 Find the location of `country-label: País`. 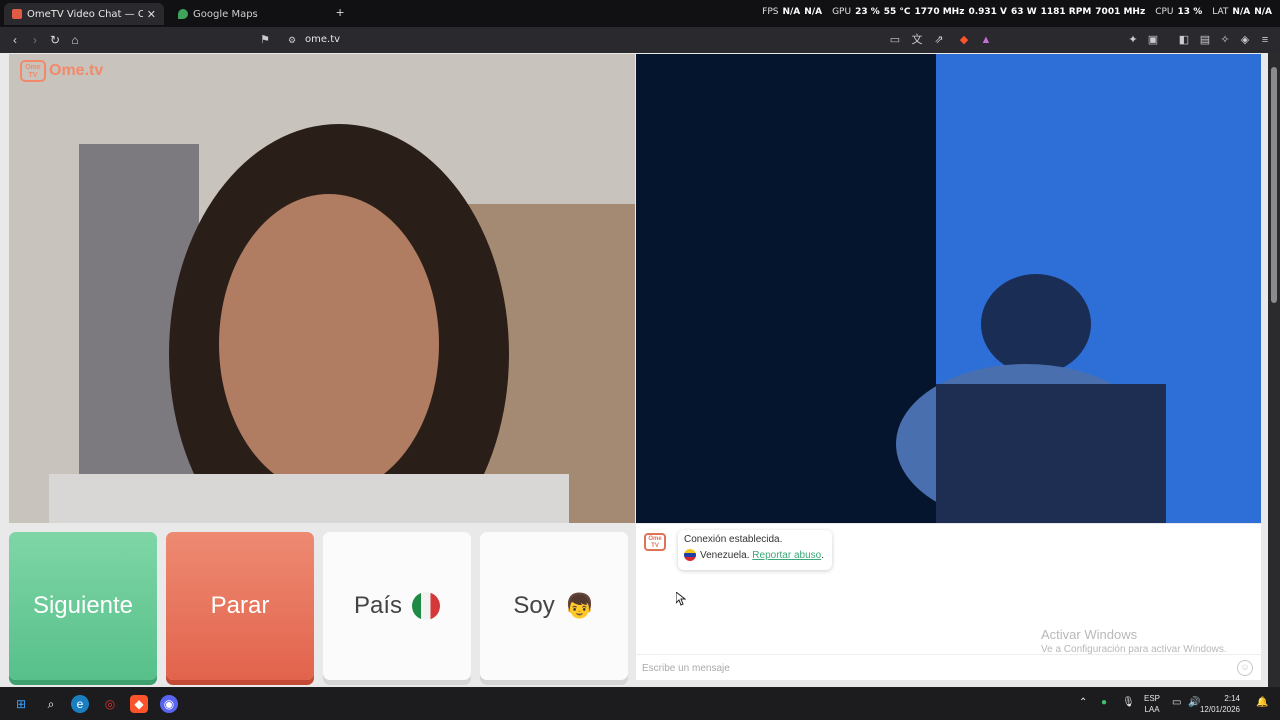

country-label: País is located at coordinates (378, 605).